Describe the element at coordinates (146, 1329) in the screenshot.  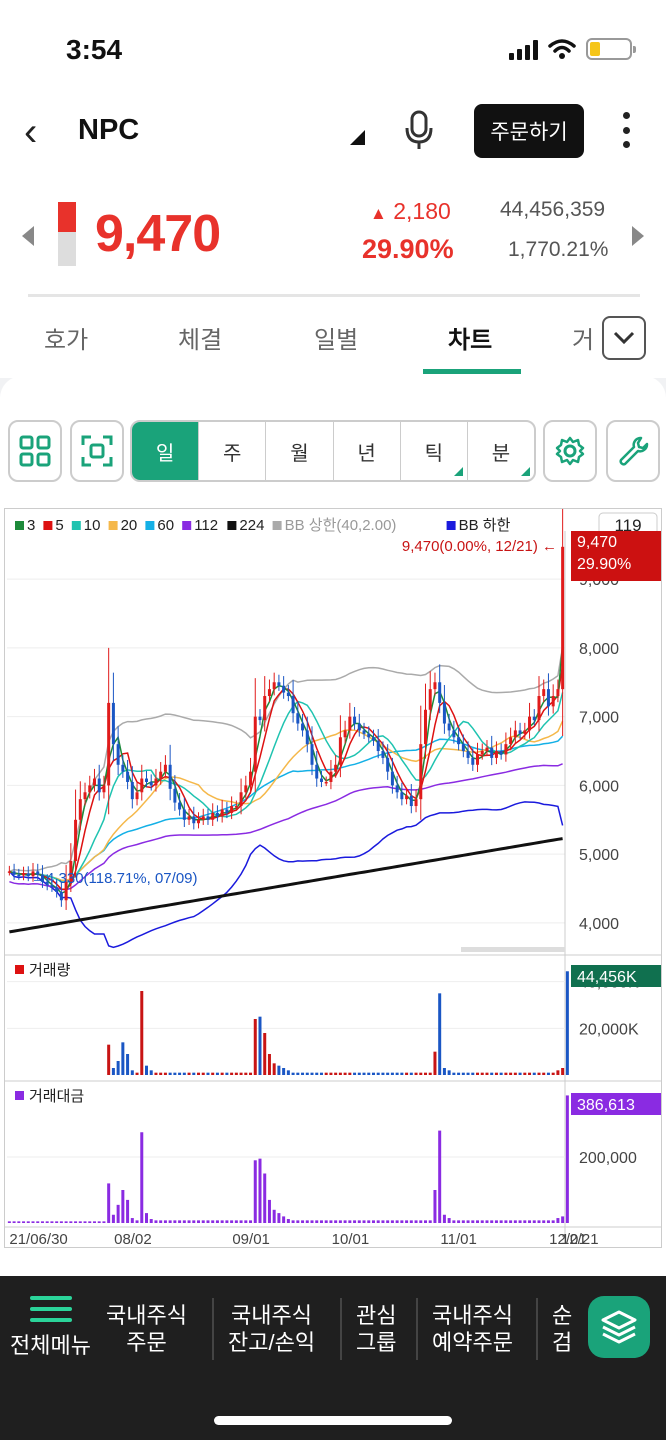
I see `nav-domestic-order: 국내주식 주문` at that location.